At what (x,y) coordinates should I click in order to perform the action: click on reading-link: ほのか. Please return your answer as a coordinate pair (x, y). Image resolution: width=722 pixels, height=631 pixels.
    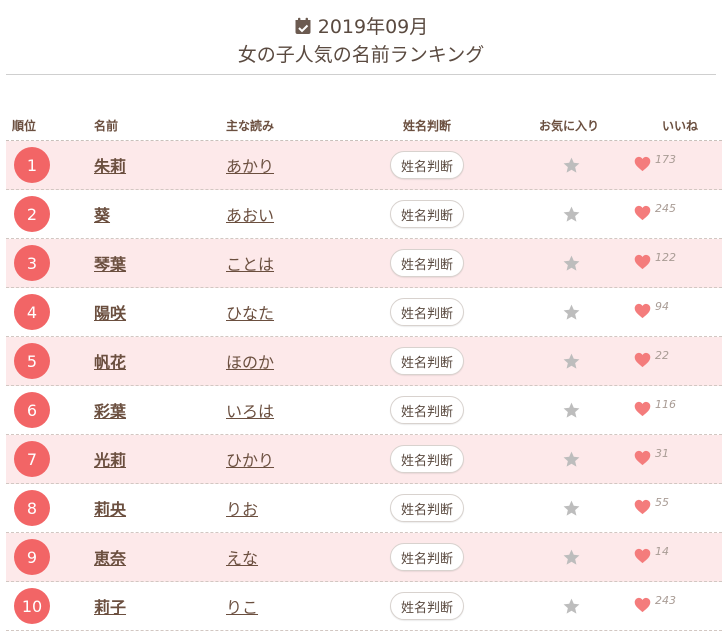
    Looking at the image, I should click on (250, 361).